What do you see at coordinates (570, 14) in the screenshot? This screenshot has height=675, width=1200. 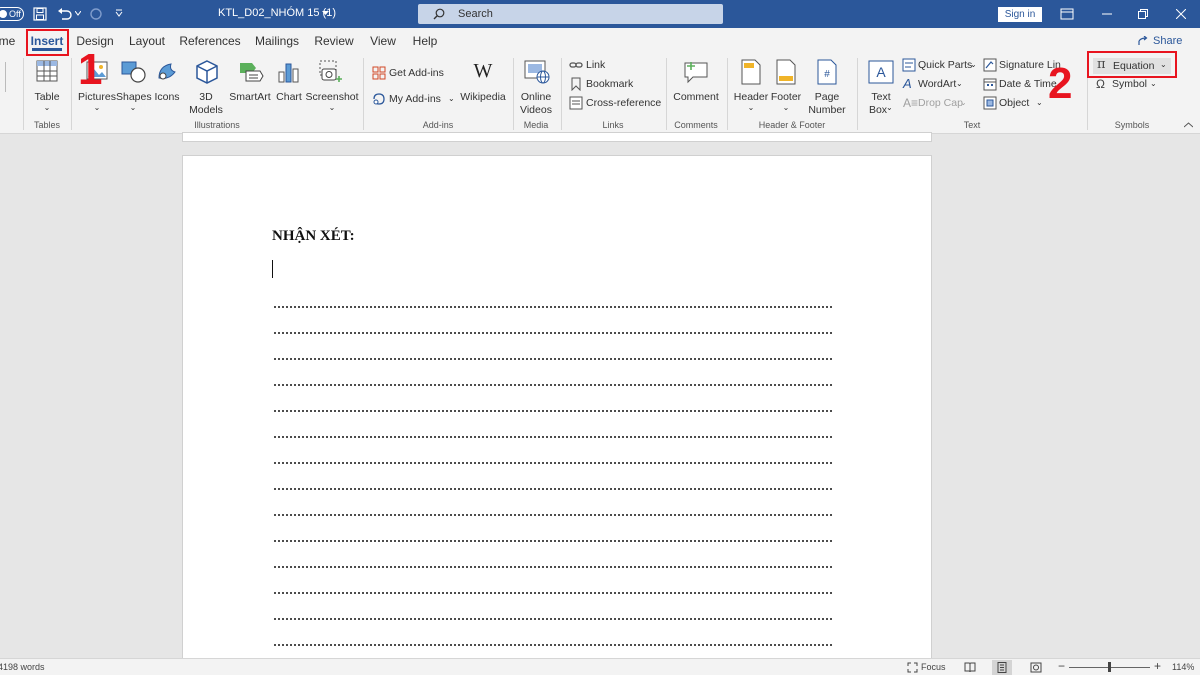 I see `search-box: Search` at bounding box center [570, 14].